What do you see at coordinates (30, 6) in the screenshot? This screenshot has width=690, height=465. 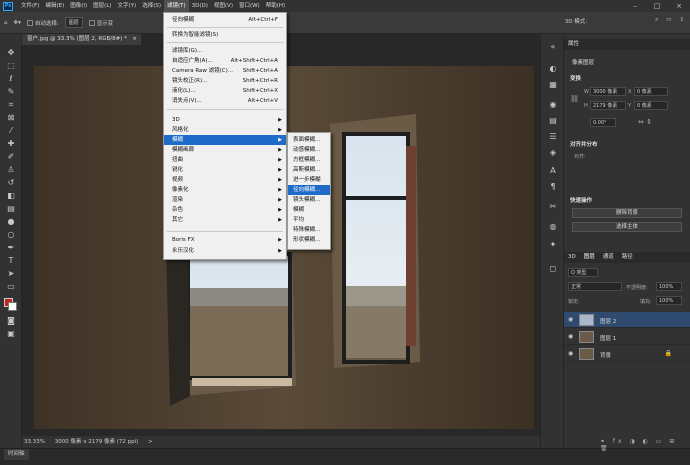 I see `menu-file: 文件(F)` at bounding box center [30, 6].